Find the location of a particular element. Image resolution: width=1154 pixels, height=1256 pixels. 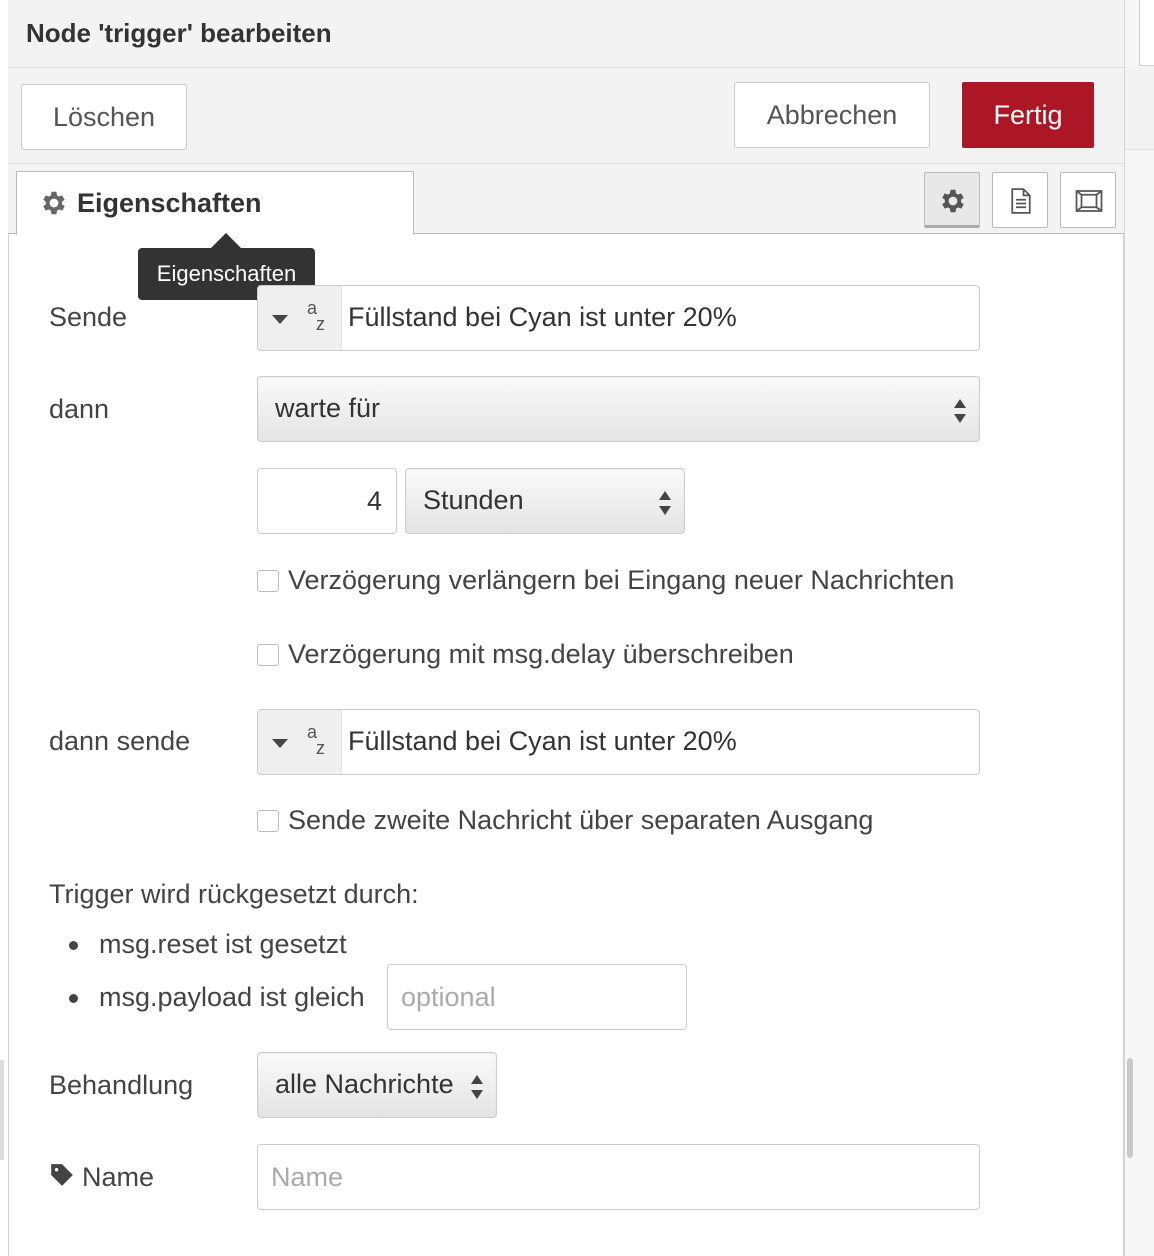

reset-payload-input is located at coordinates (537, 997).